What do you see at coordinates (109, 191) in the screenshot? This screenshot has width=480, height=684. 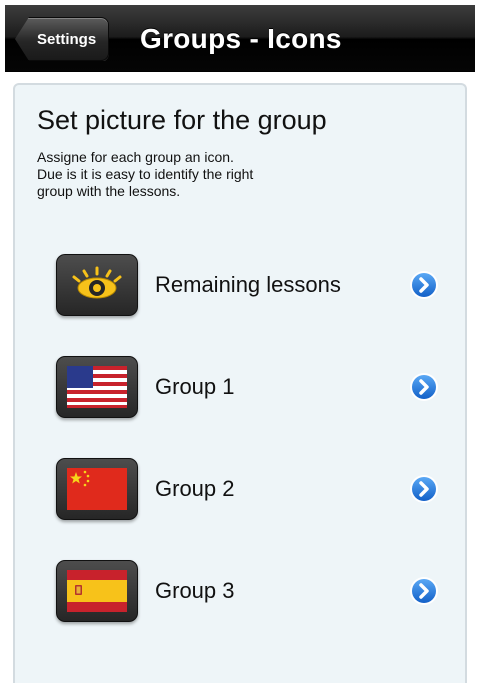 I see `description-line: group with the lessons.` at bounding box center [109, 191].